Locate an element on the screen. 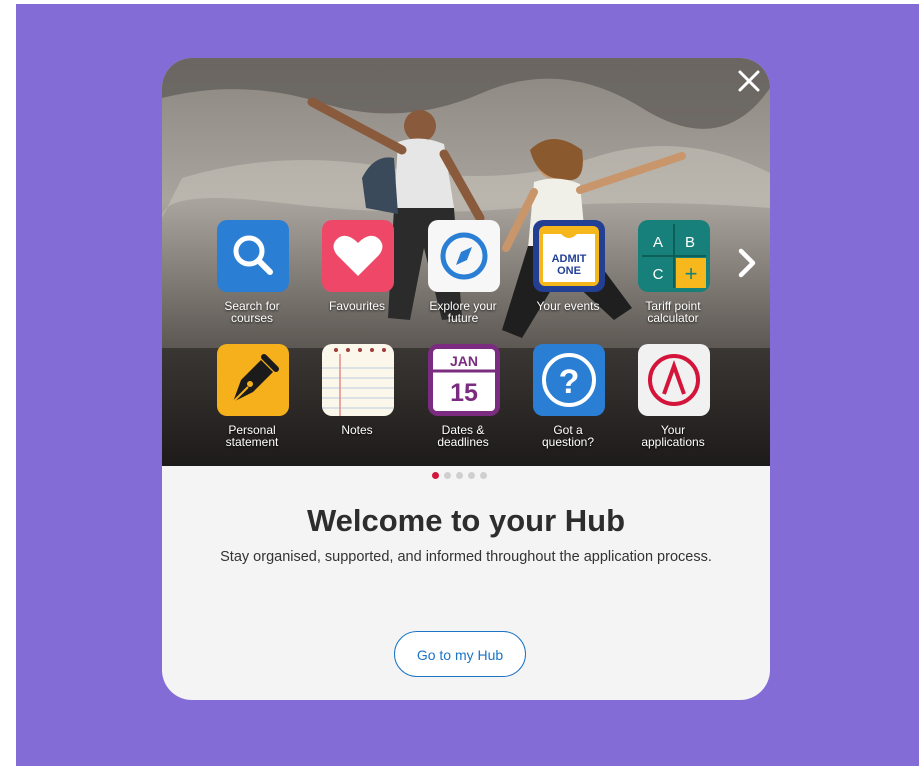  applications-icon is located at coordinates (674, 380).